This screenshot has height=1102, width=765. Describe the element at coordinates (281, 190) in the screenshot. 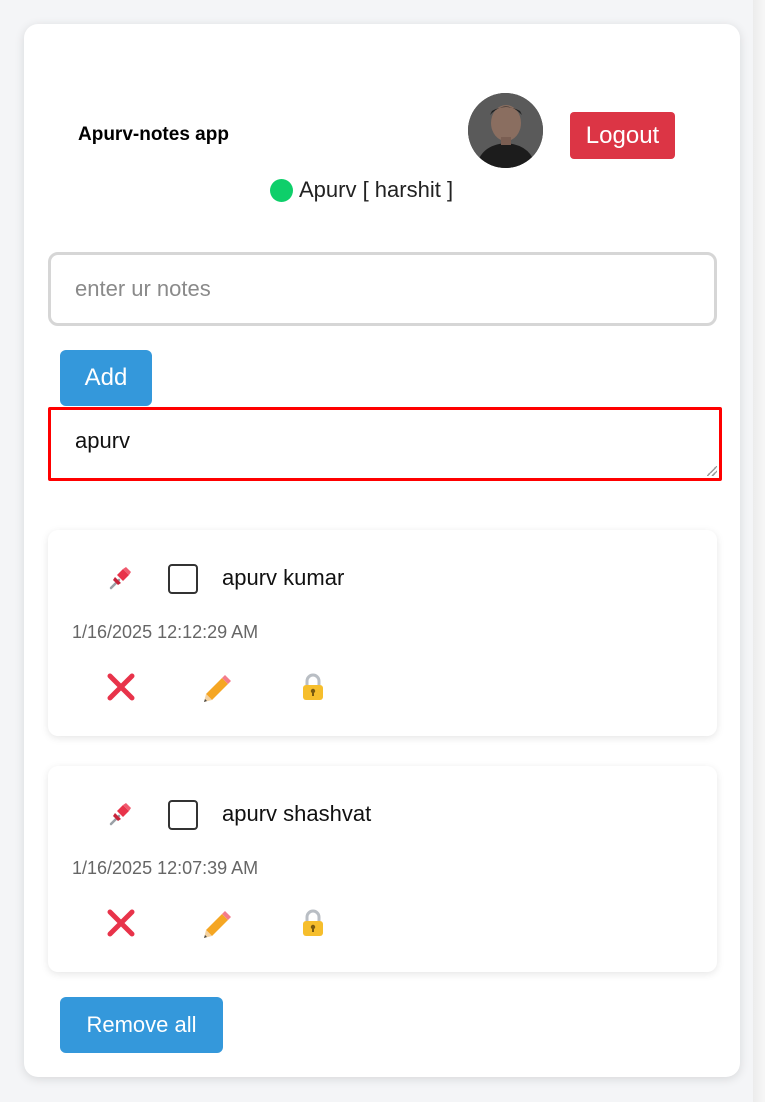

I see `online-status-icon` at that location.